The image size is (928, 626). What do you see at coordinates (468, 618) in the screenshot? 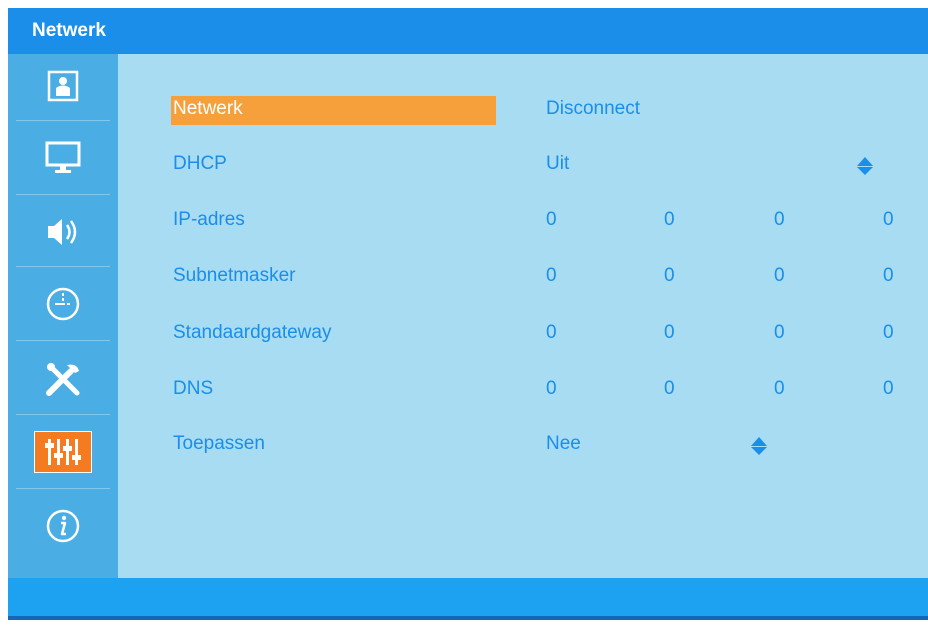
I see `footer-edge` at bounding box center [468, 618].